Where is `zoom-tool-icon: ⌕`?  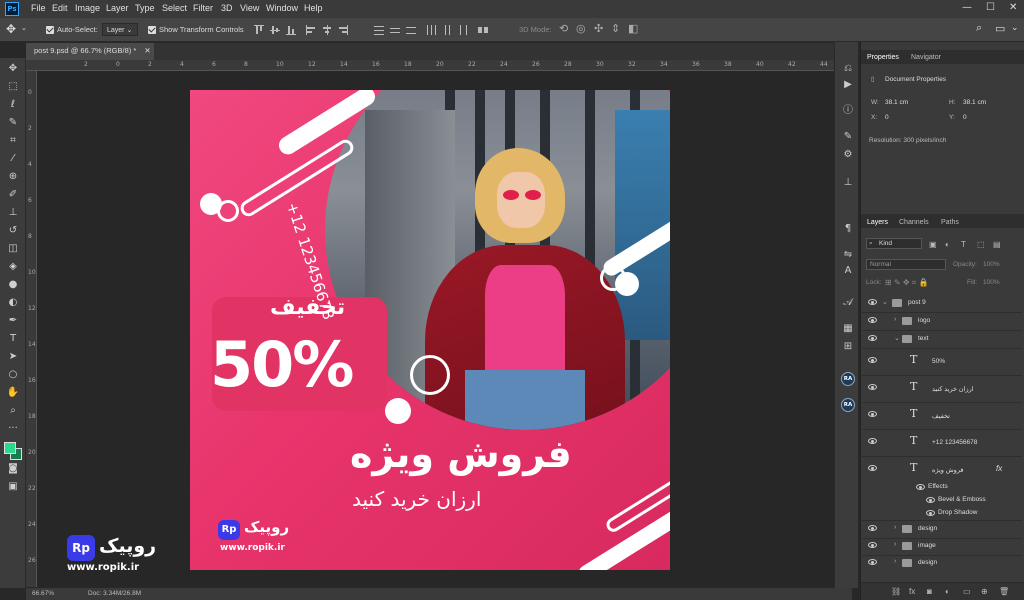
zoom-tool-icon: ⌕ is located at coordinates (13, 411).